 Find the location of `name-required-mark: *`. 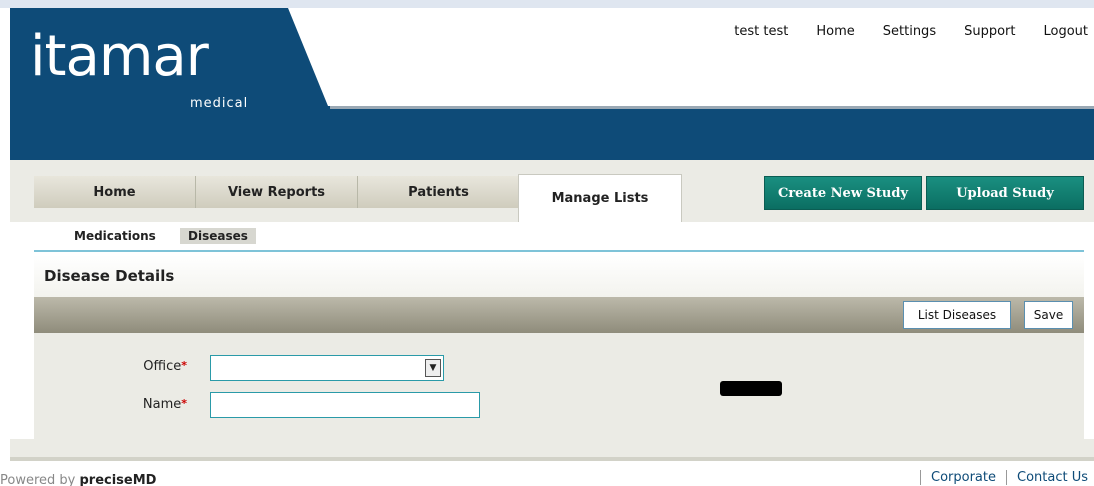

name-required-mark: * is located at coordinates (184, 403).